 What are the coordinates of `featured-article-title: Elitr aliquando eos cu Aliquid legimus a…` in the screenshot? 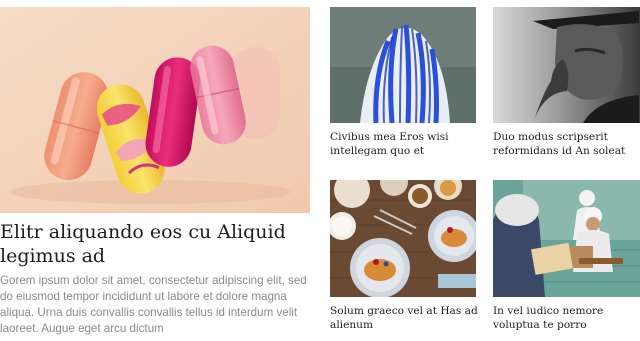 It's located at (156, 244).